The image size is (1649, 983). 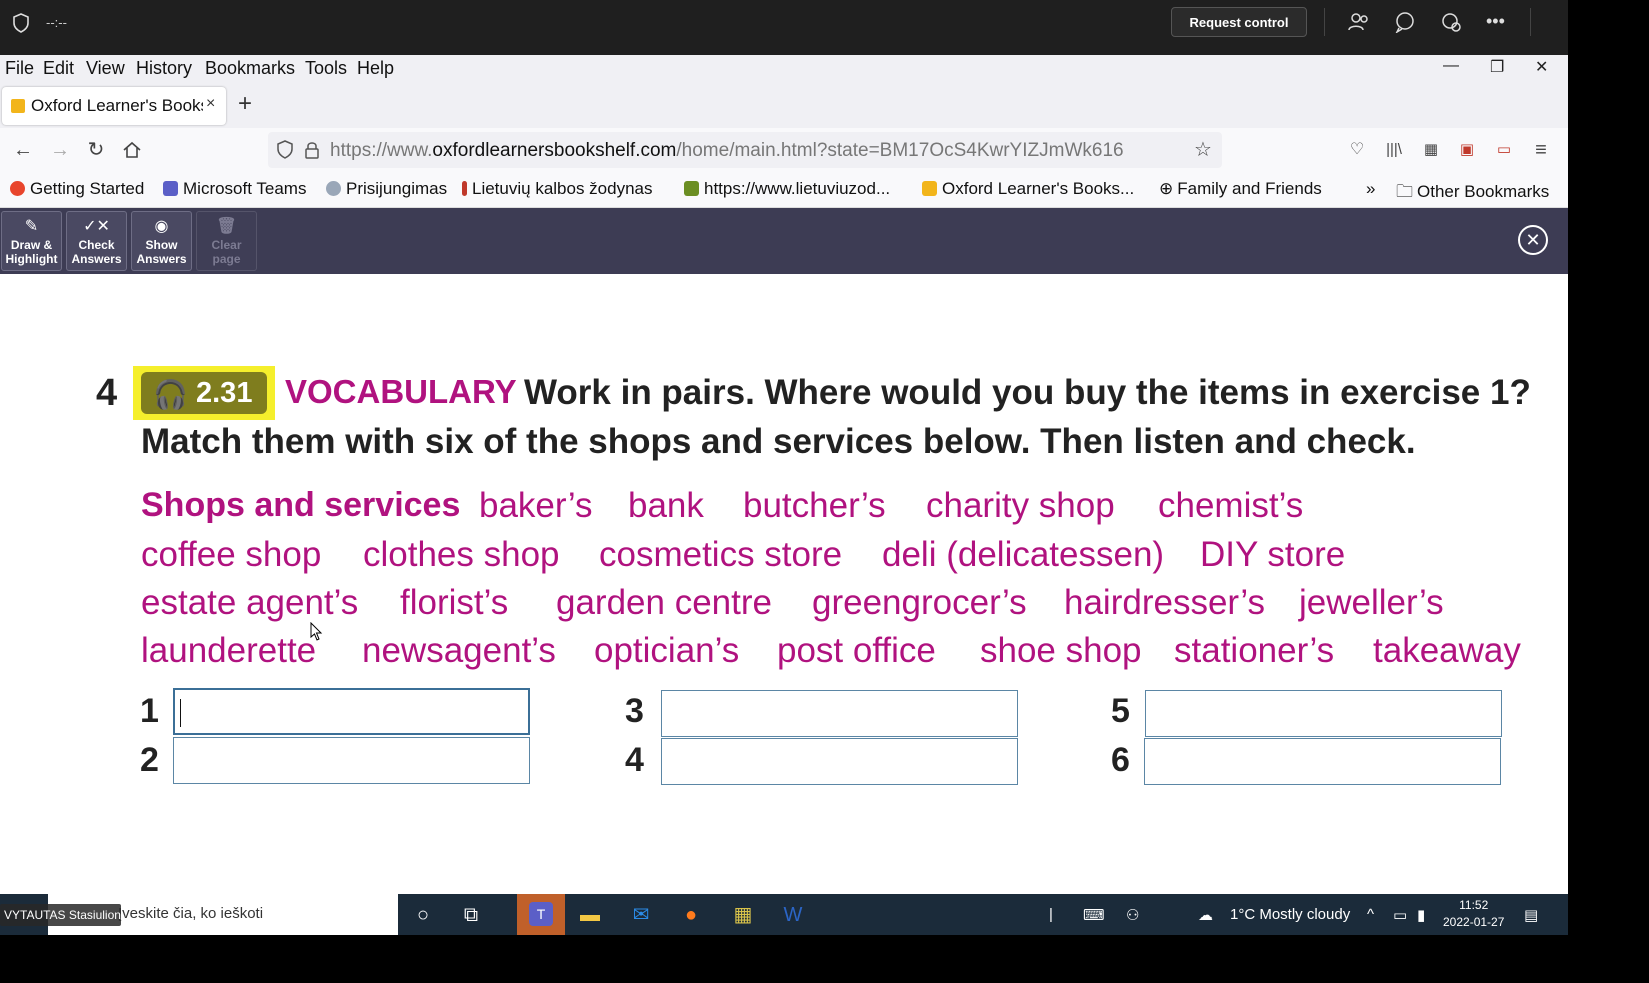 What do you see at coordinates (96, 150) in the screenshot?
I see `reload-icon: ↻` at bounding box center [96, 150].